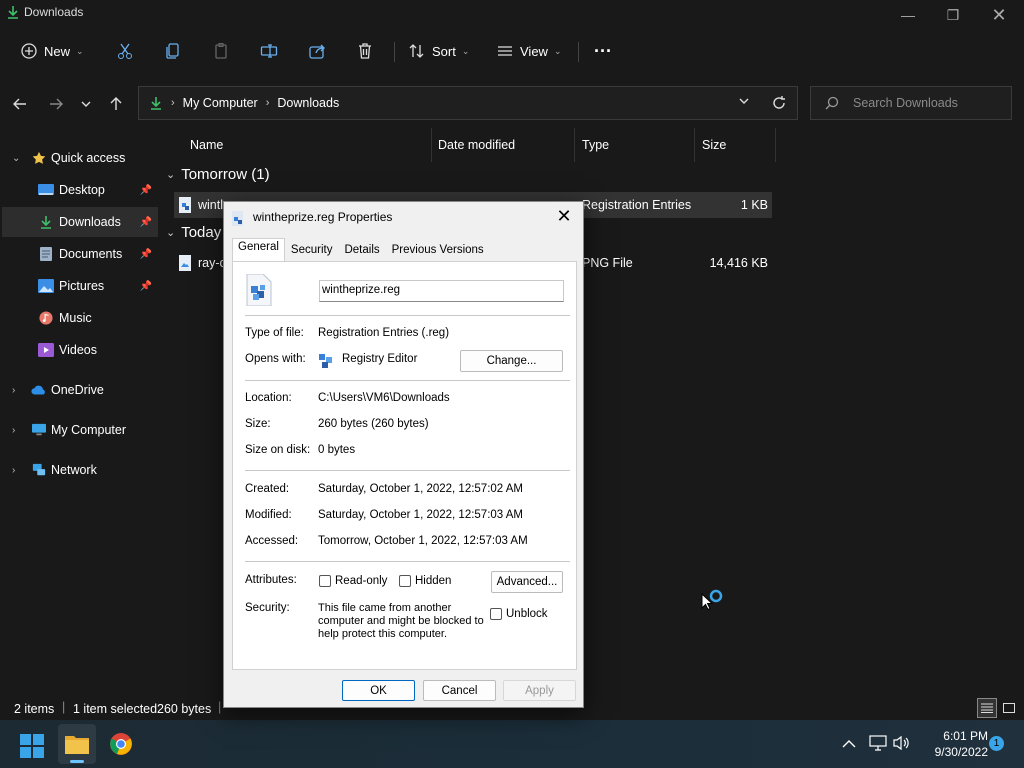 The width and height of the screenshot is (1024, 768). I want to click on minimize-button: —, so click(908, 15).